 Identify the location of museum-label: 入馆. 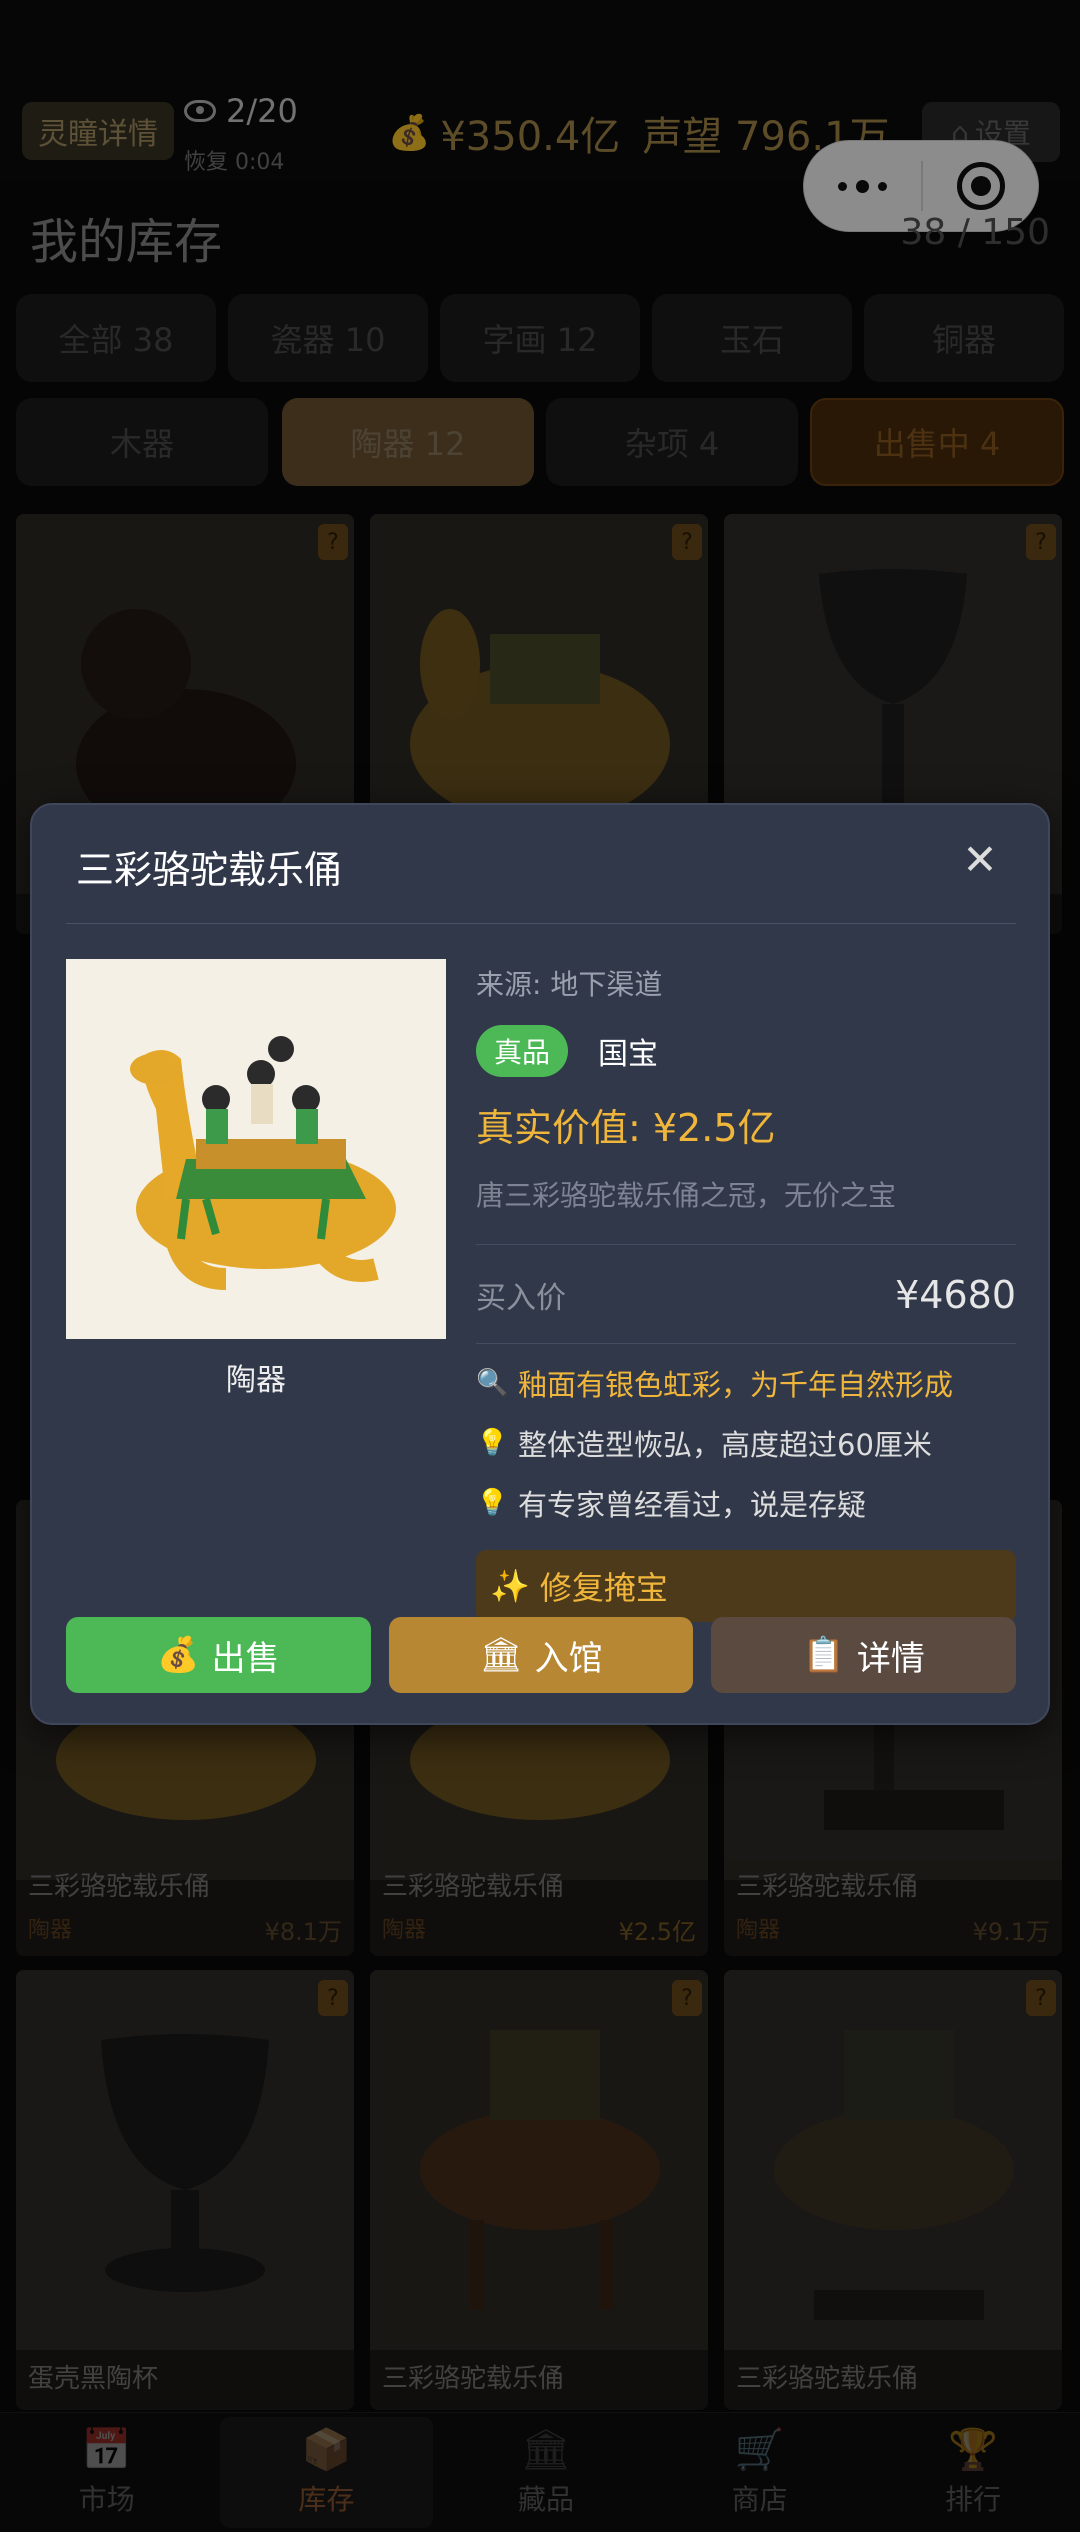
(568, 1658).